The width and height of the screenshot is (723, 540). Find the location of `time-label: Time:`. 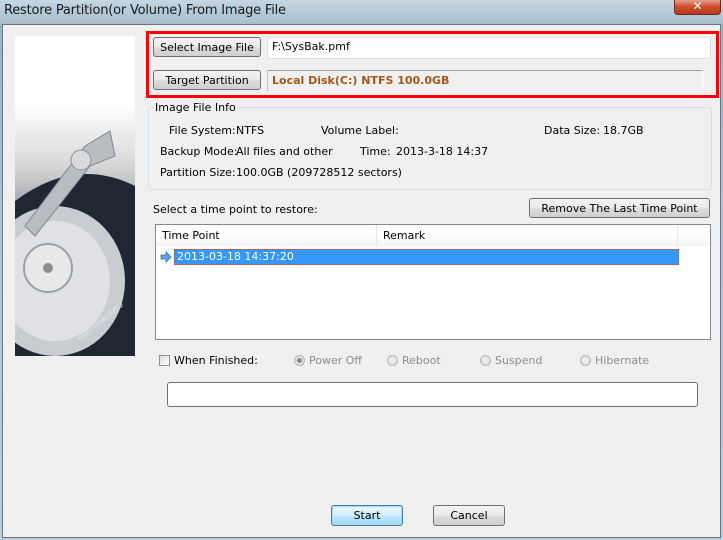

time-label: Time: is located at coordinates (375, 151).